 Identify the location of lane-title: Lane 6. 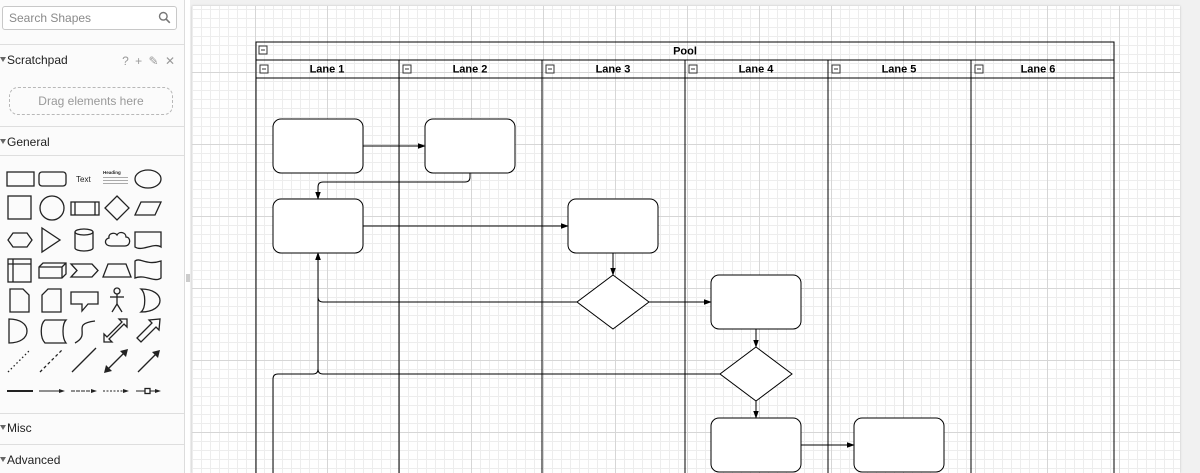
(1038, 70).